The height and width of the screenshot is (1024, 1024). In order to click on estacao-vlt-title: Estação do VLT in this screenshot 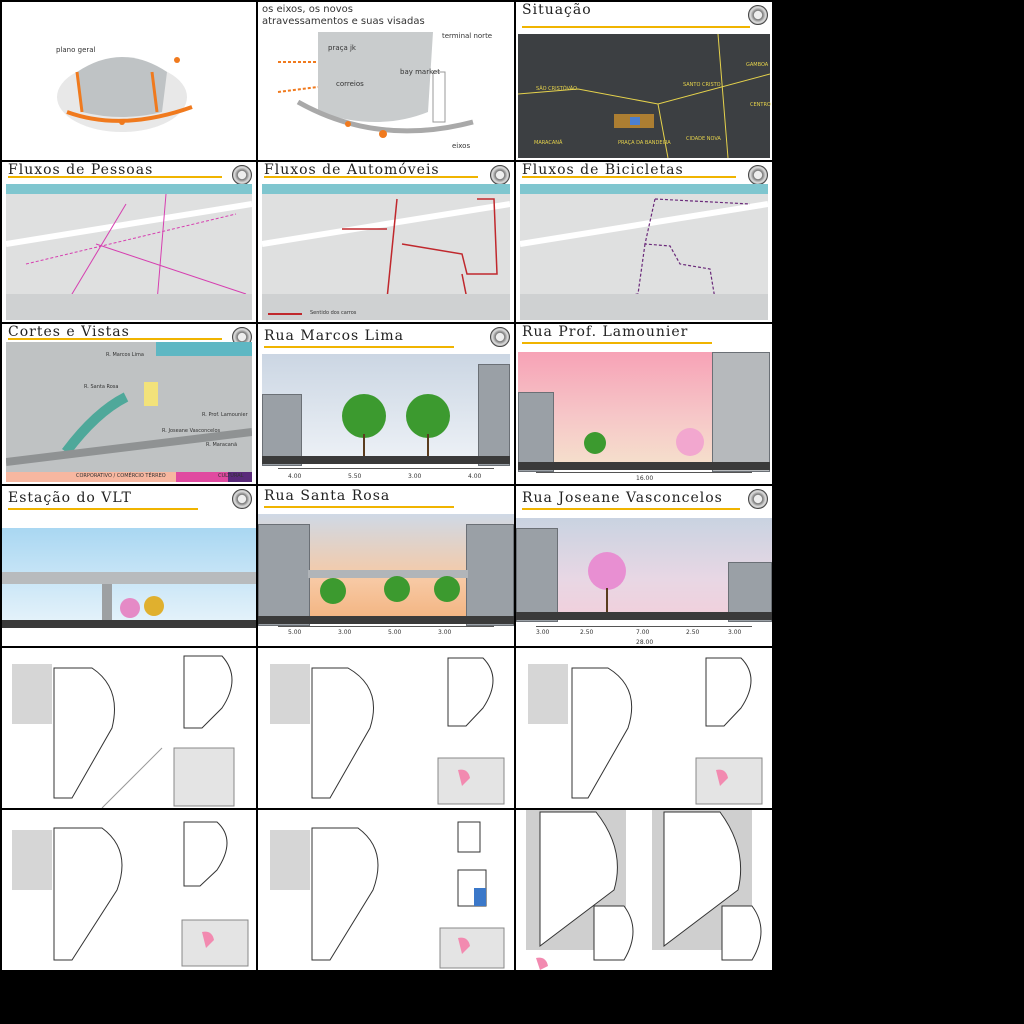, I will do `click(70, 498)`.